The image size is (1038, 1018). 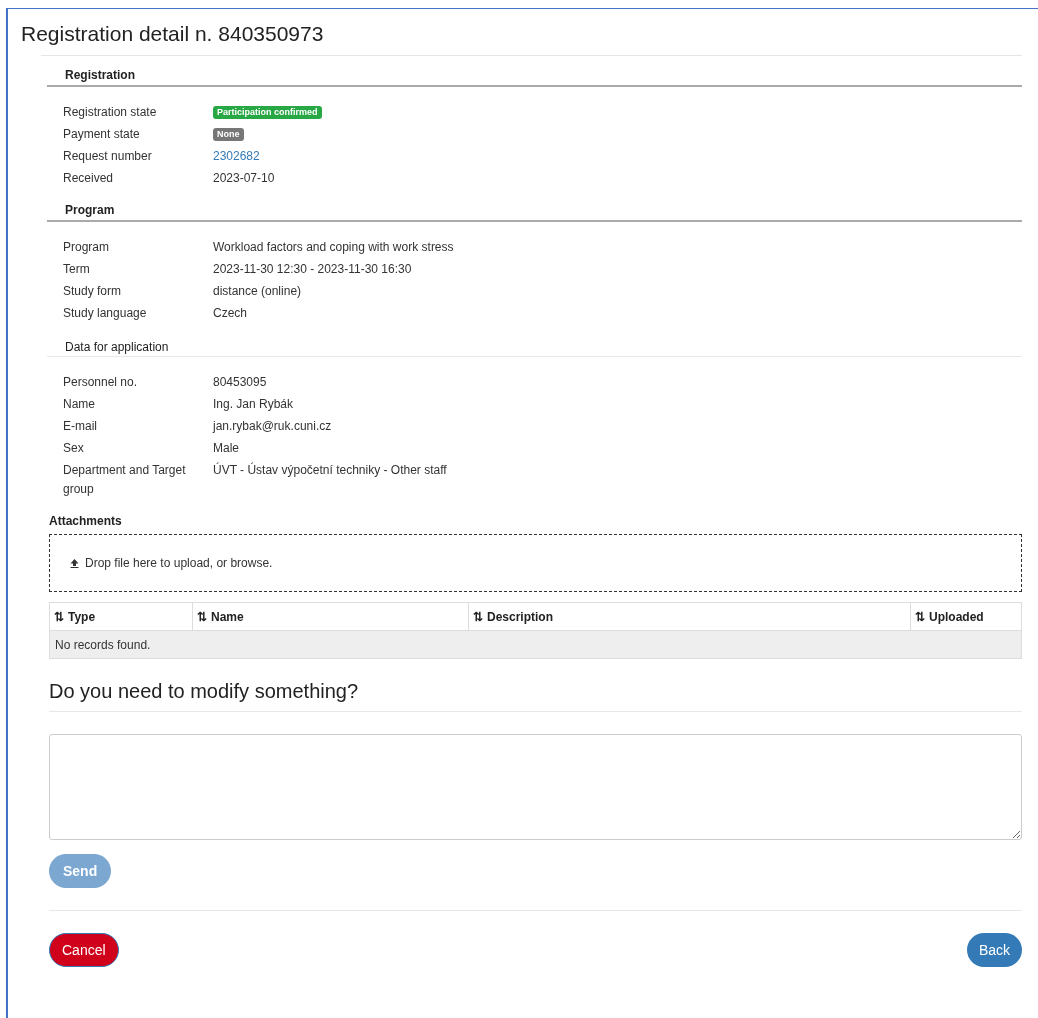 What do you see at coordinates (89, 178) in the screenshot?
I see `field-label: Received` at bounding box center [89, 178].